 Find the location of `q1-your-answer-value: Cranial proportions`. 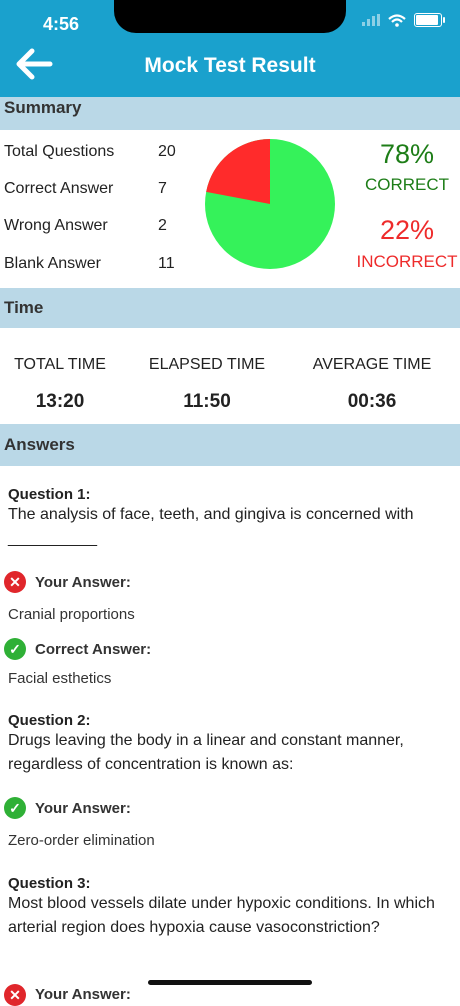

q1-your-answer-value: Cranial proportions is located at coordinates (71, 614).